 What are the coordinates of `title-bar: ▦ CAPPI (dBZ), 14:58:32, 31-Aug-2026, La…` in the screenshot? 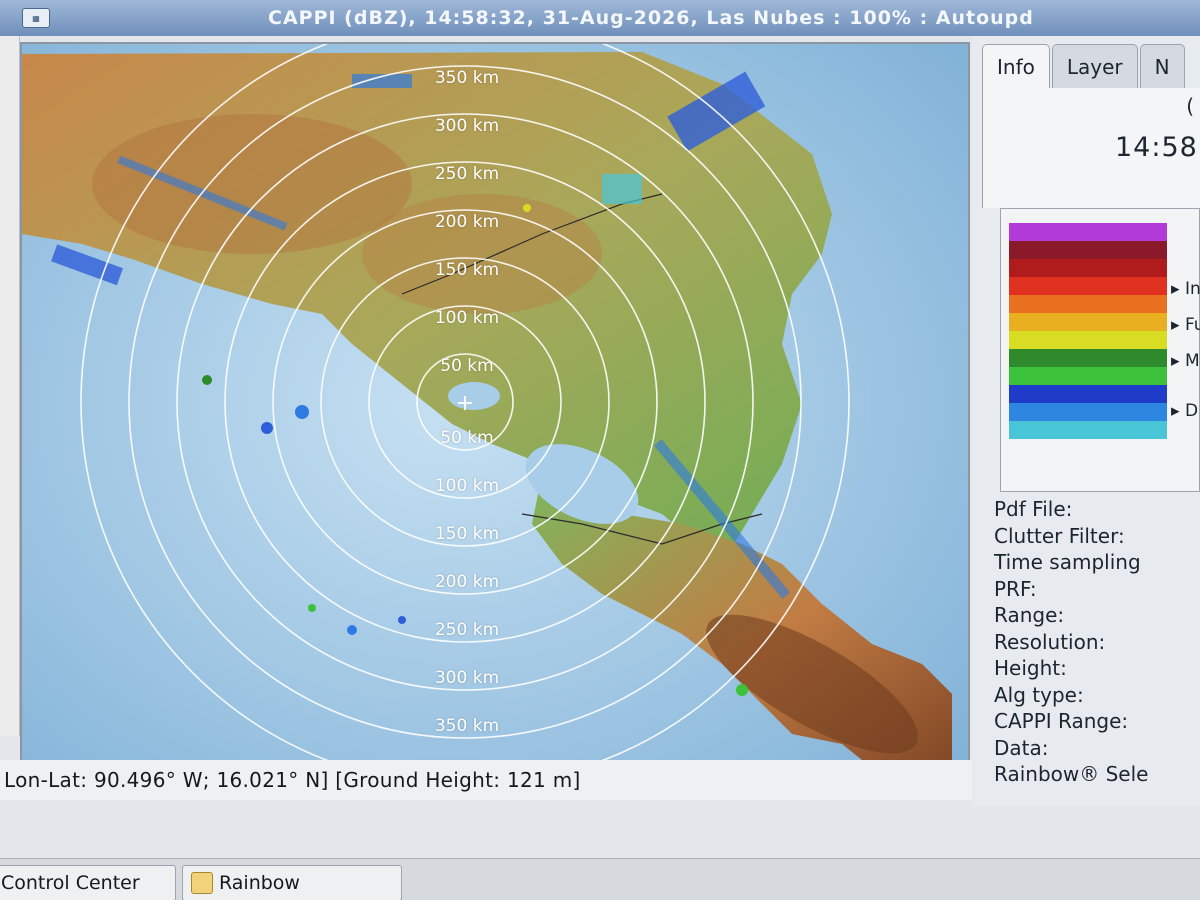 It's located at (600, 18).